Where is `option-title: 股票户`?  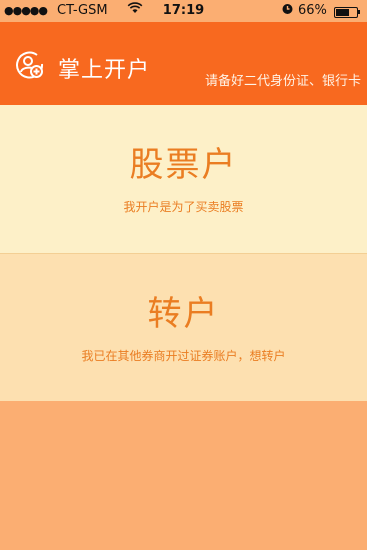 option-title: 股票户 is located at coordinates (183, 165).